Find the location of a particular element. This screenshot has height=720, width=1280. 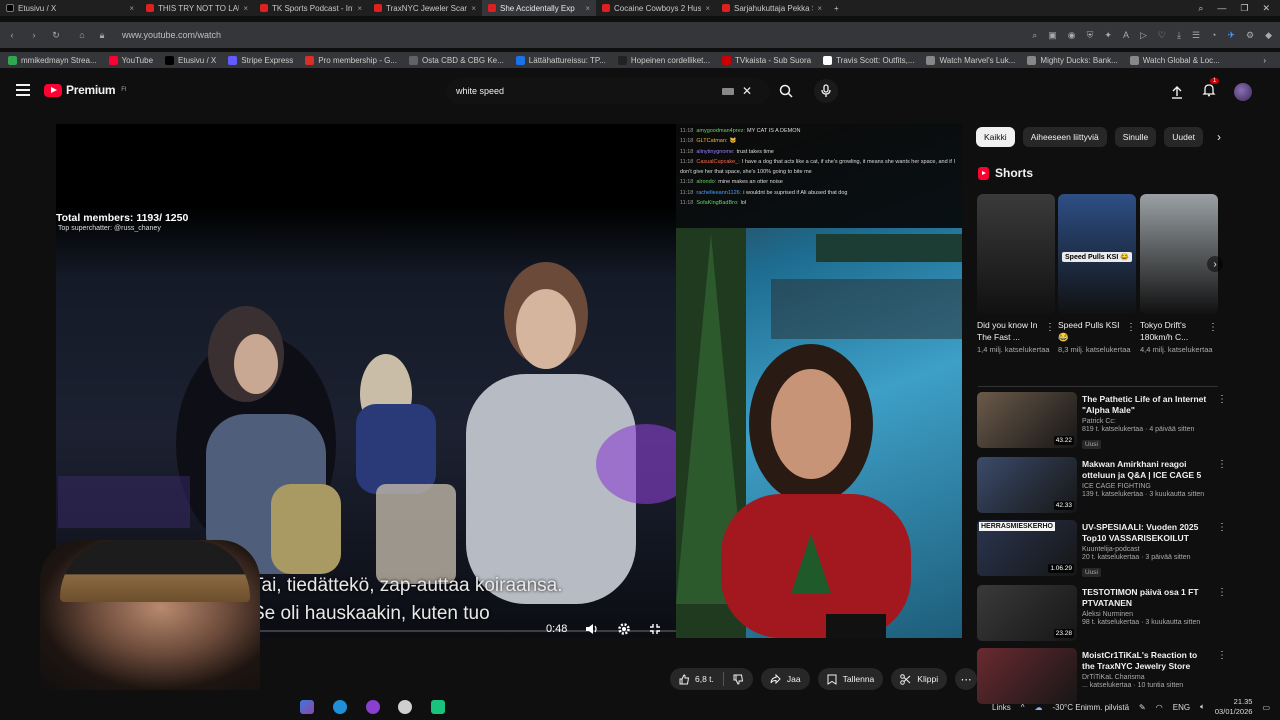

back-icon: ‹ is located at coordinates (12, 35).